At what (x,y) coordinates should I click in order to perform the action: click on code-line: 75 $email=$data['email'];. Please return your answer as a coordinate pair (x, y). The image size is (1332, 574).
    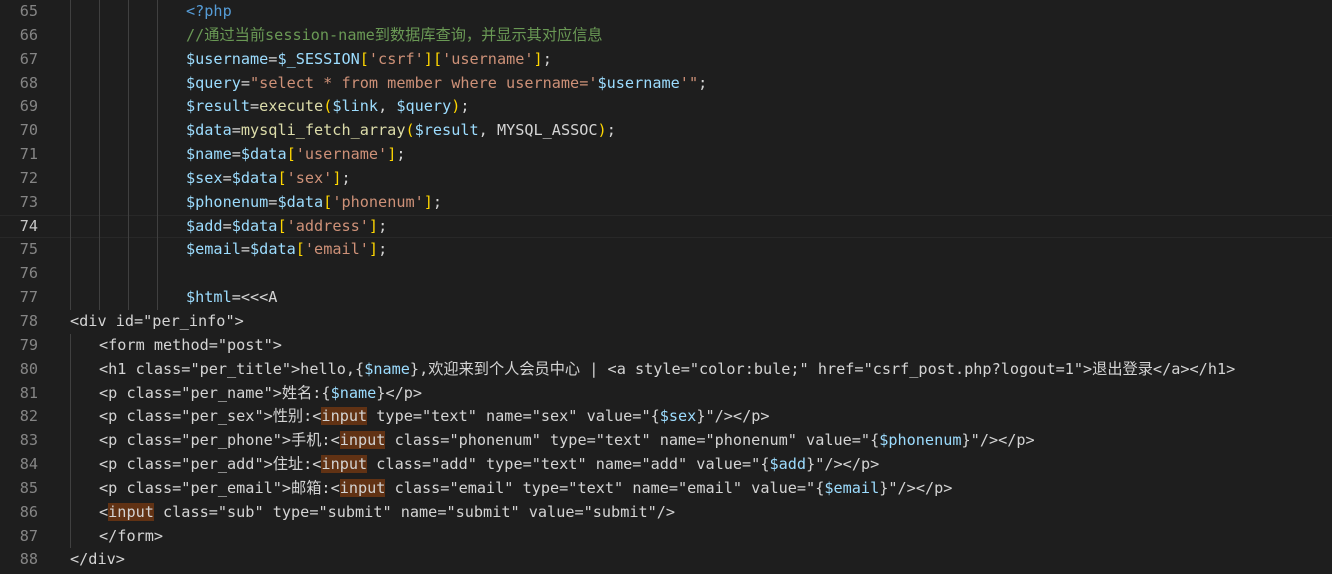
    Looking at the image, I should click on (666, 250).